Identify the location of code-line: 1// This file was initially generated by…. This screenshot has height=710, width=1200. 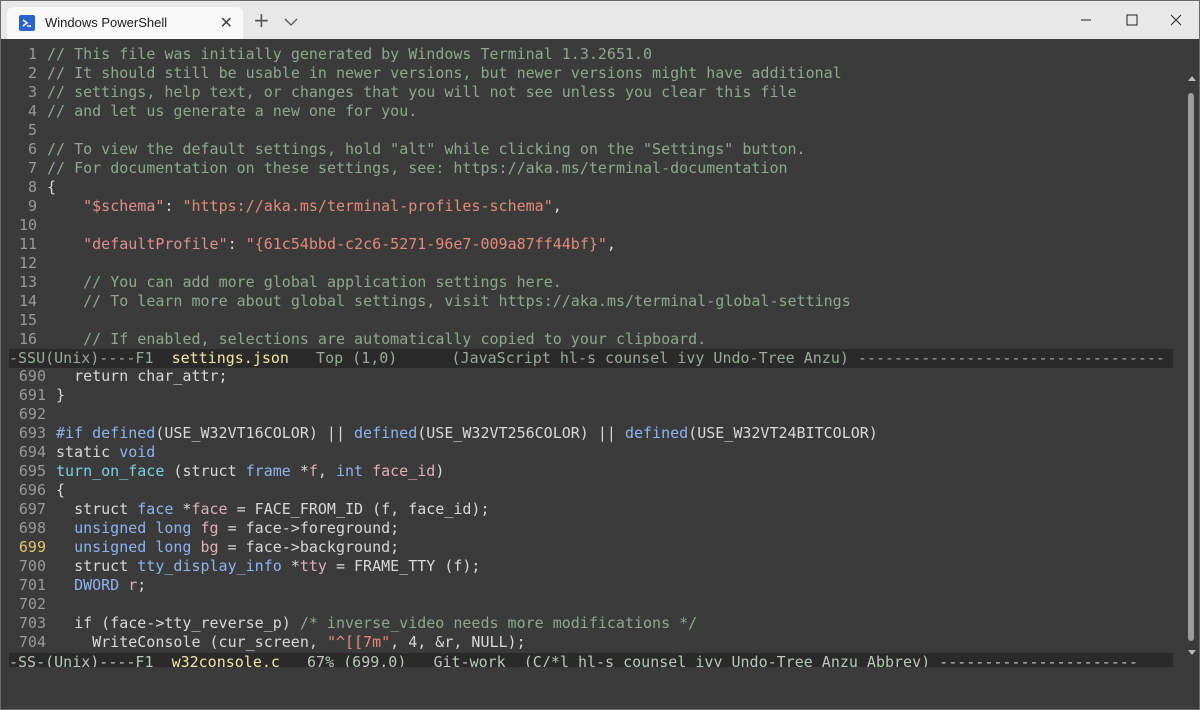
(591, 54).